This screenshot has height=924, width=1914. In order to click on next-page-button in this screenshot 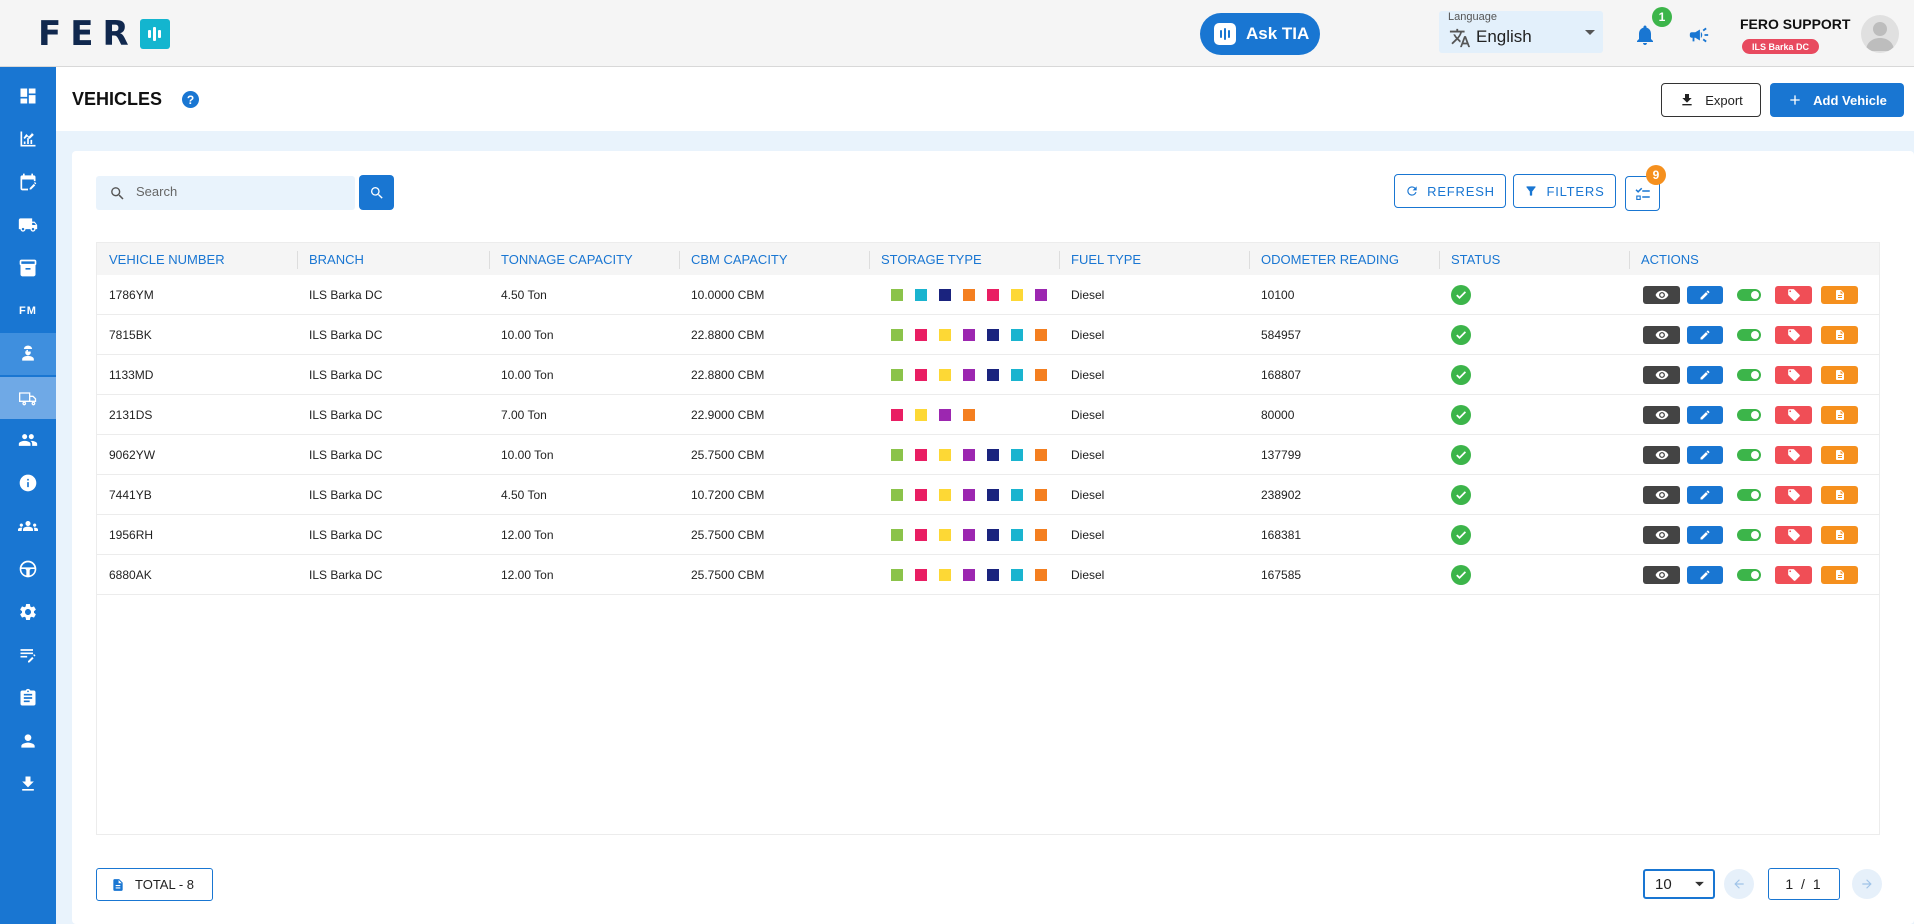, I will do `click(1867, 884)`.